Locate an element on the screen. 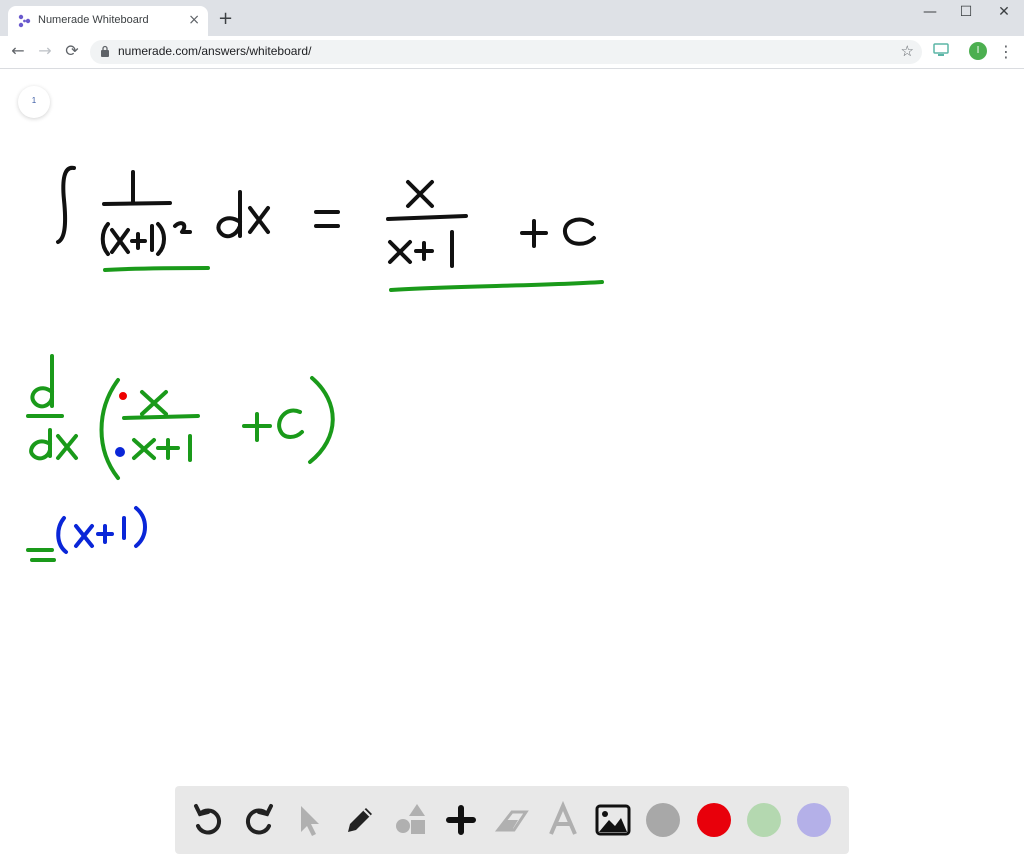  integral-expression is located at coordinates (326, 216).